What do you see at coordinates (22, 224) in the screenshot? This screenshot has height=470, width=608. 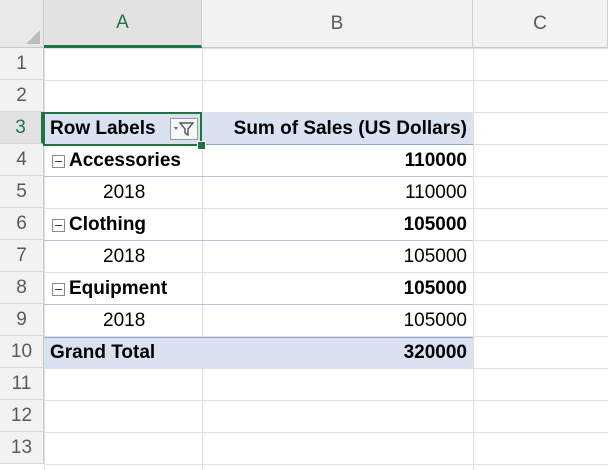 I see `row-header-6: 6` at bounding box center [22, 224].